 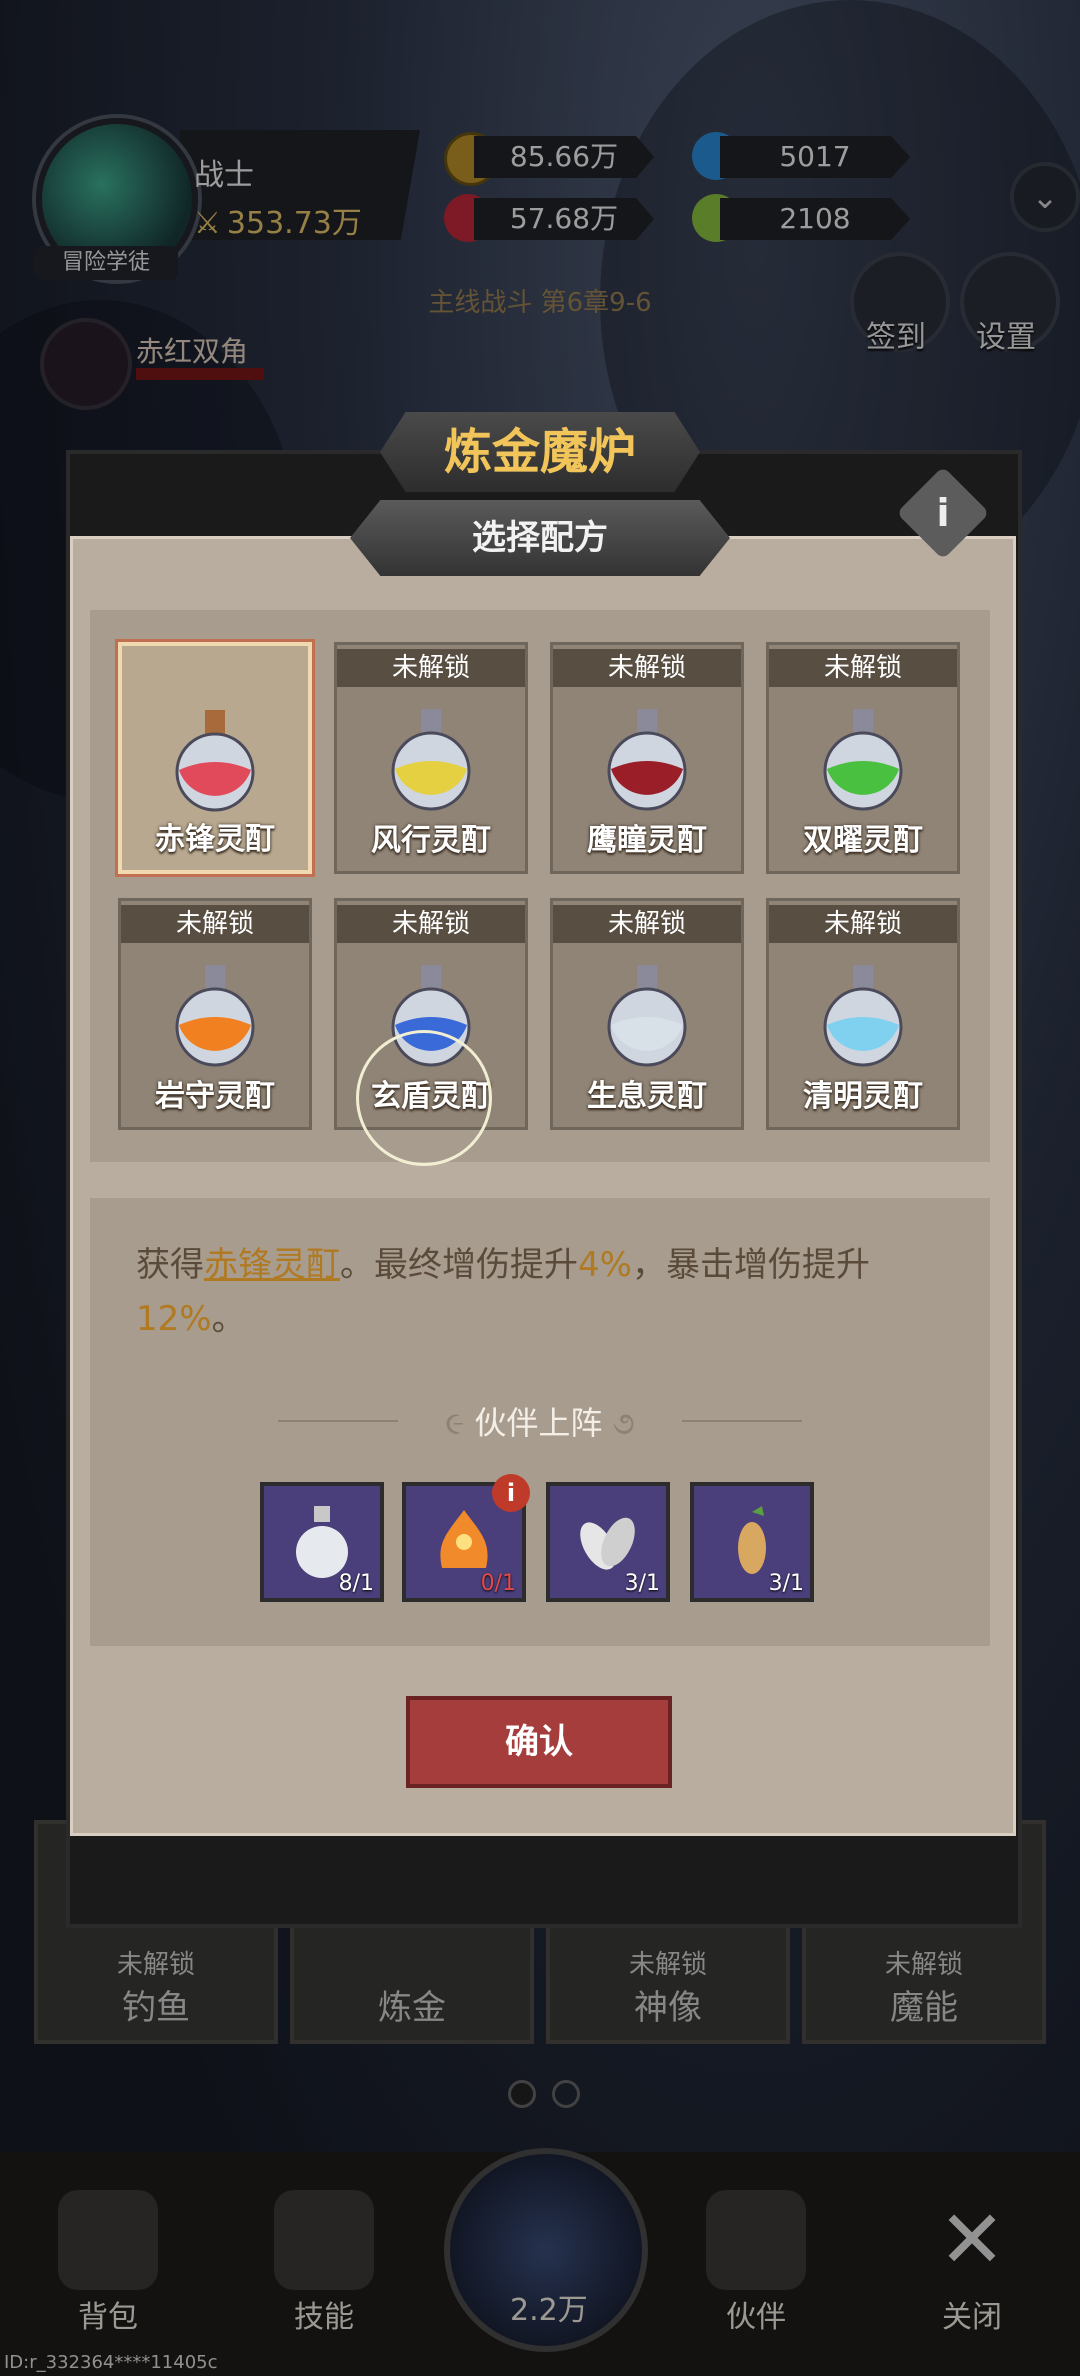 I want to click on swirl-icon: ૭, so click(x=618, y=1423).